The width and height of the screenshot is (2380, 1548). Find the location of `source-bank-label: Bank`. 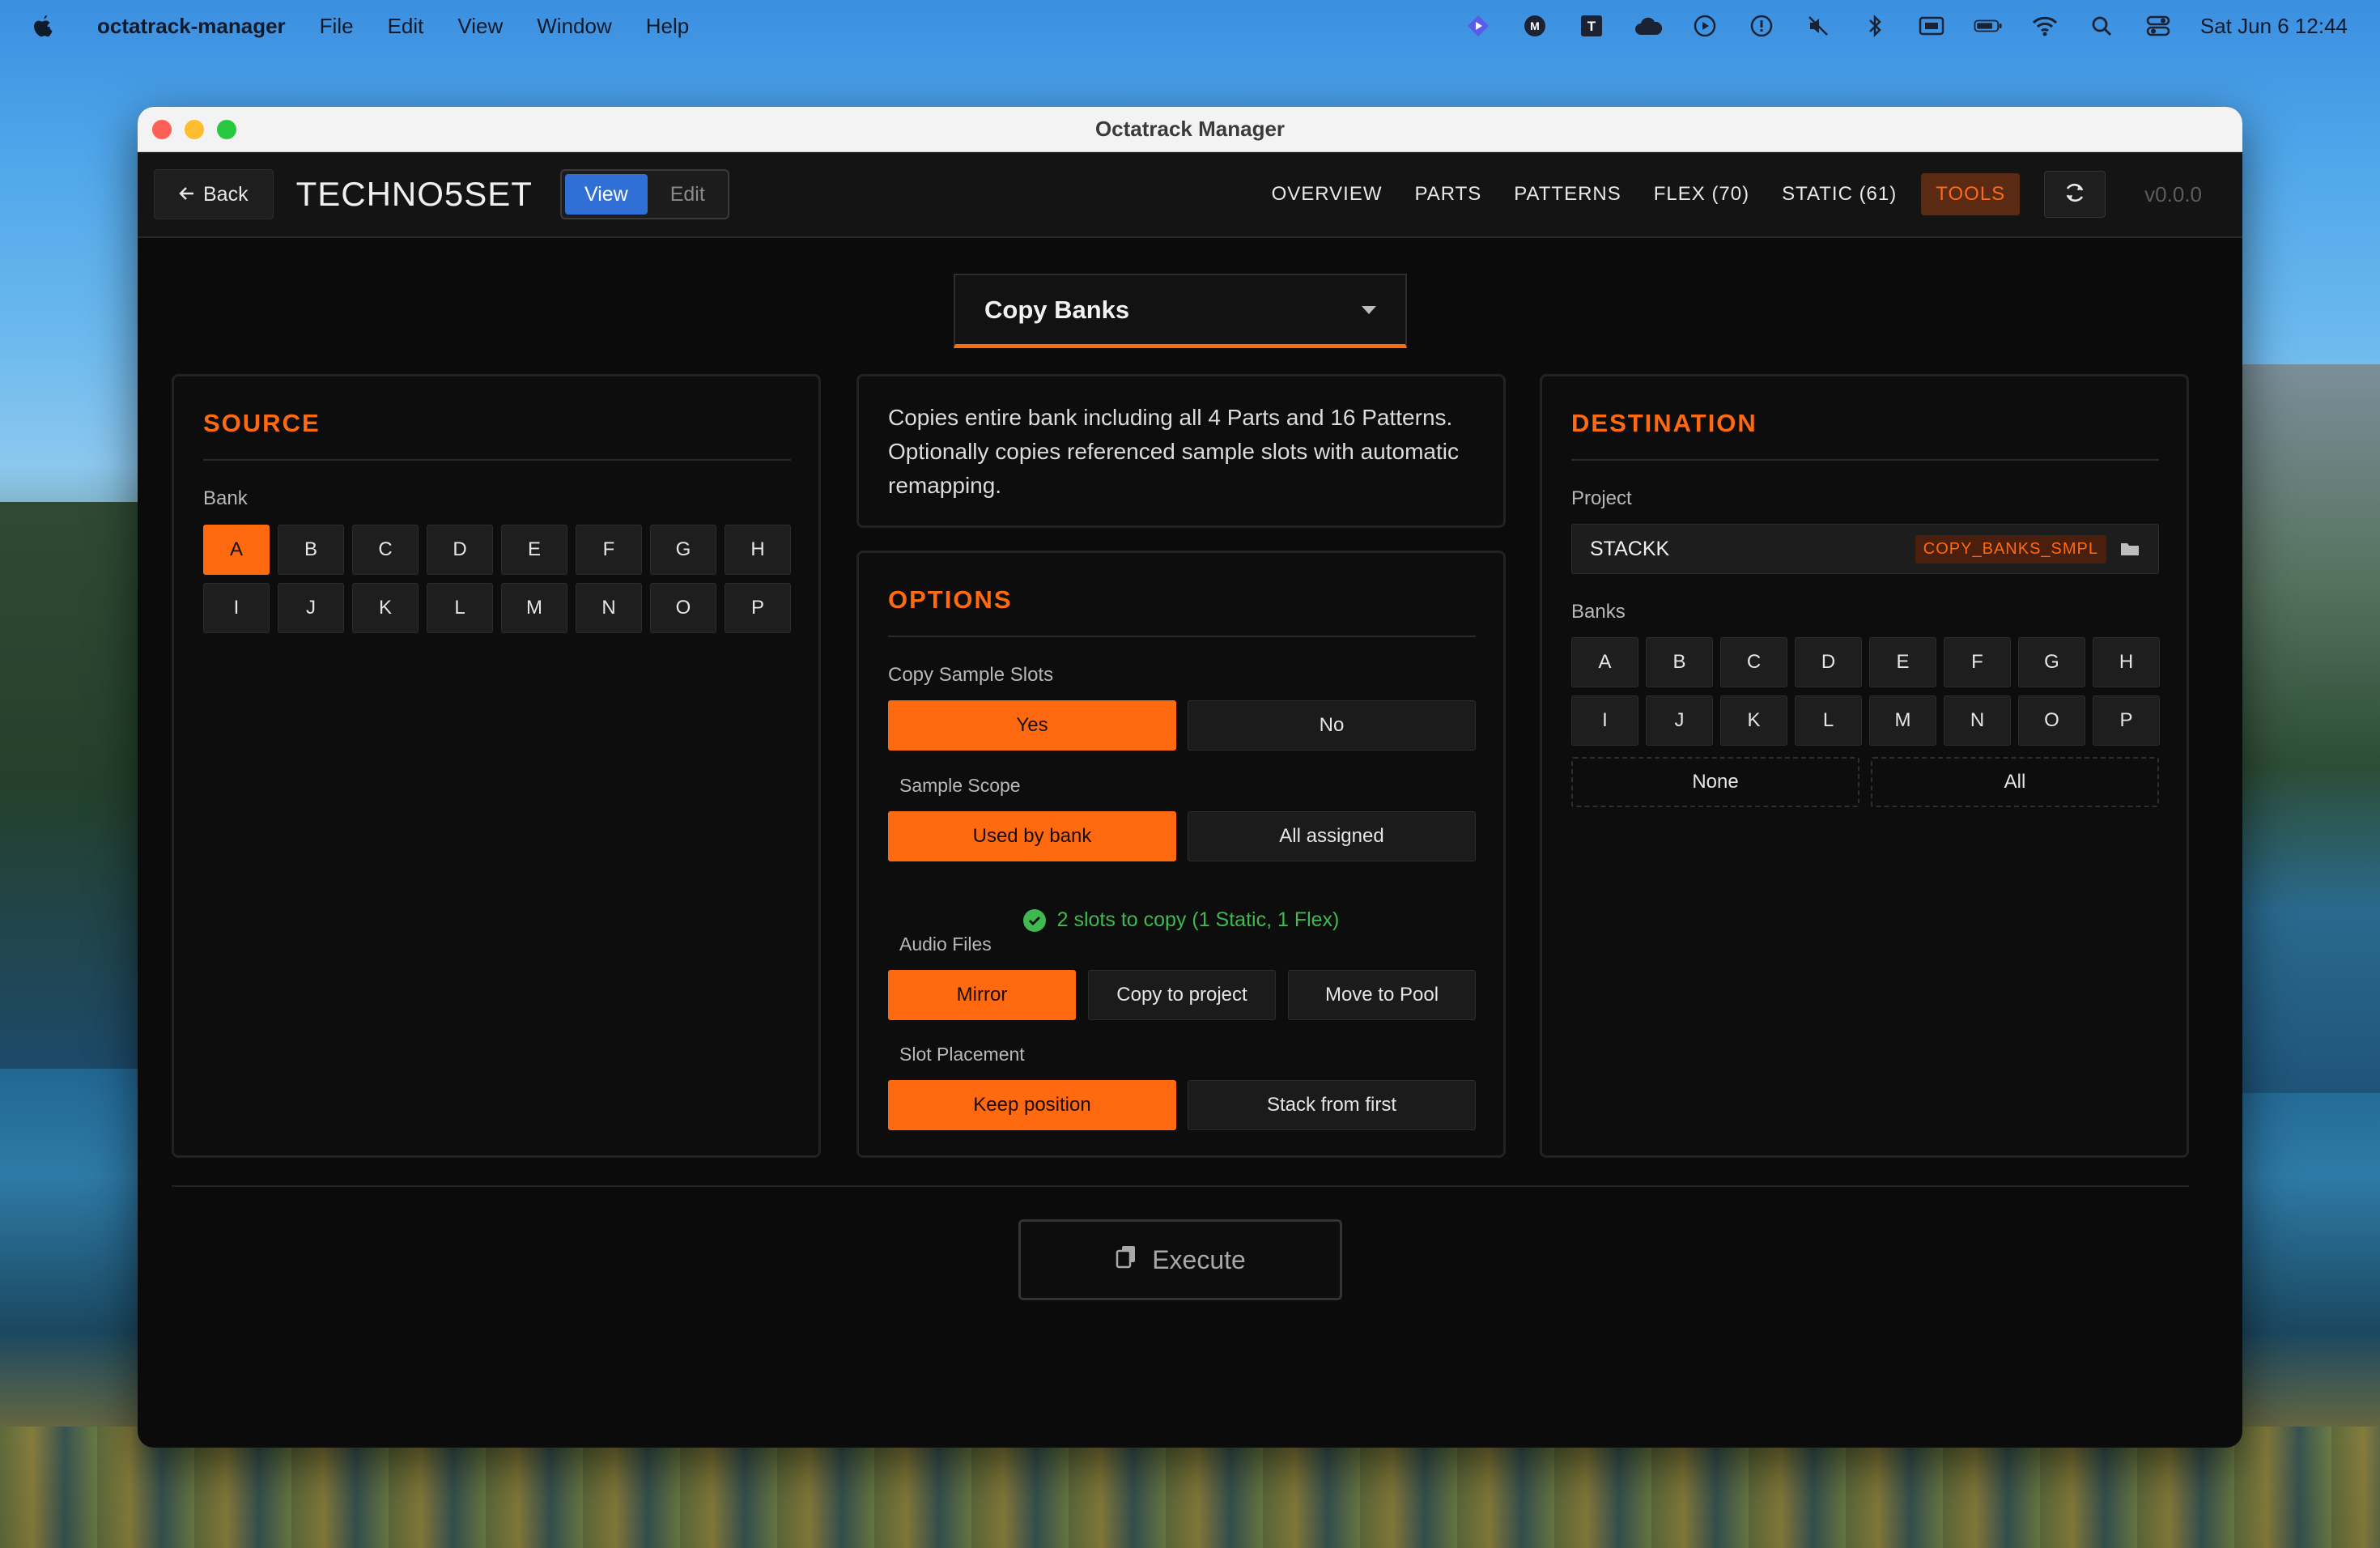

source-bank-label: Bank is located at coordinates (225, 498).